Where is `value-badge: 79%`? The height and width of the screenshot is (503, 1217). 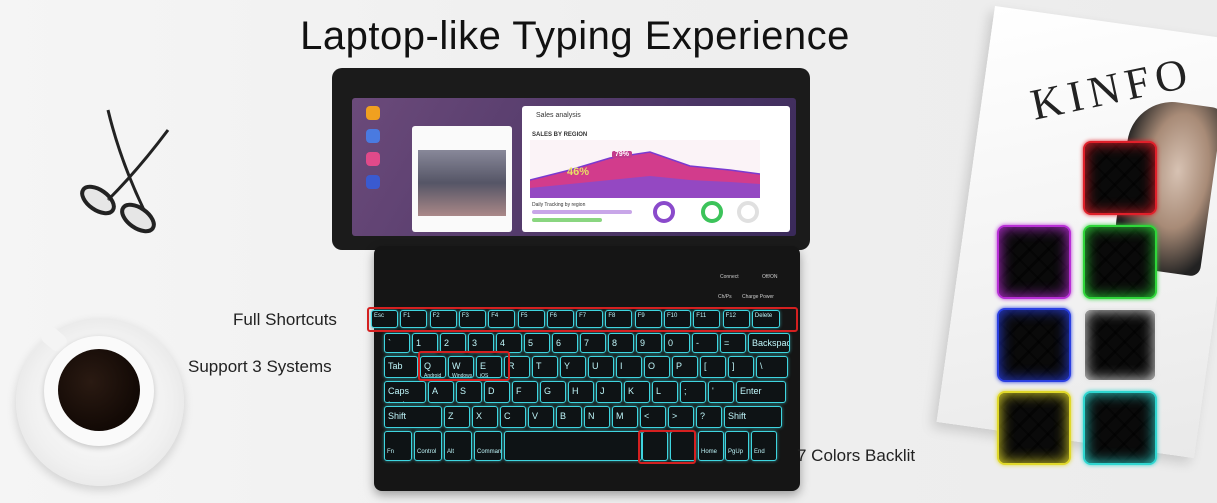
value-badge: 79% is located at coordinates (622, 154).